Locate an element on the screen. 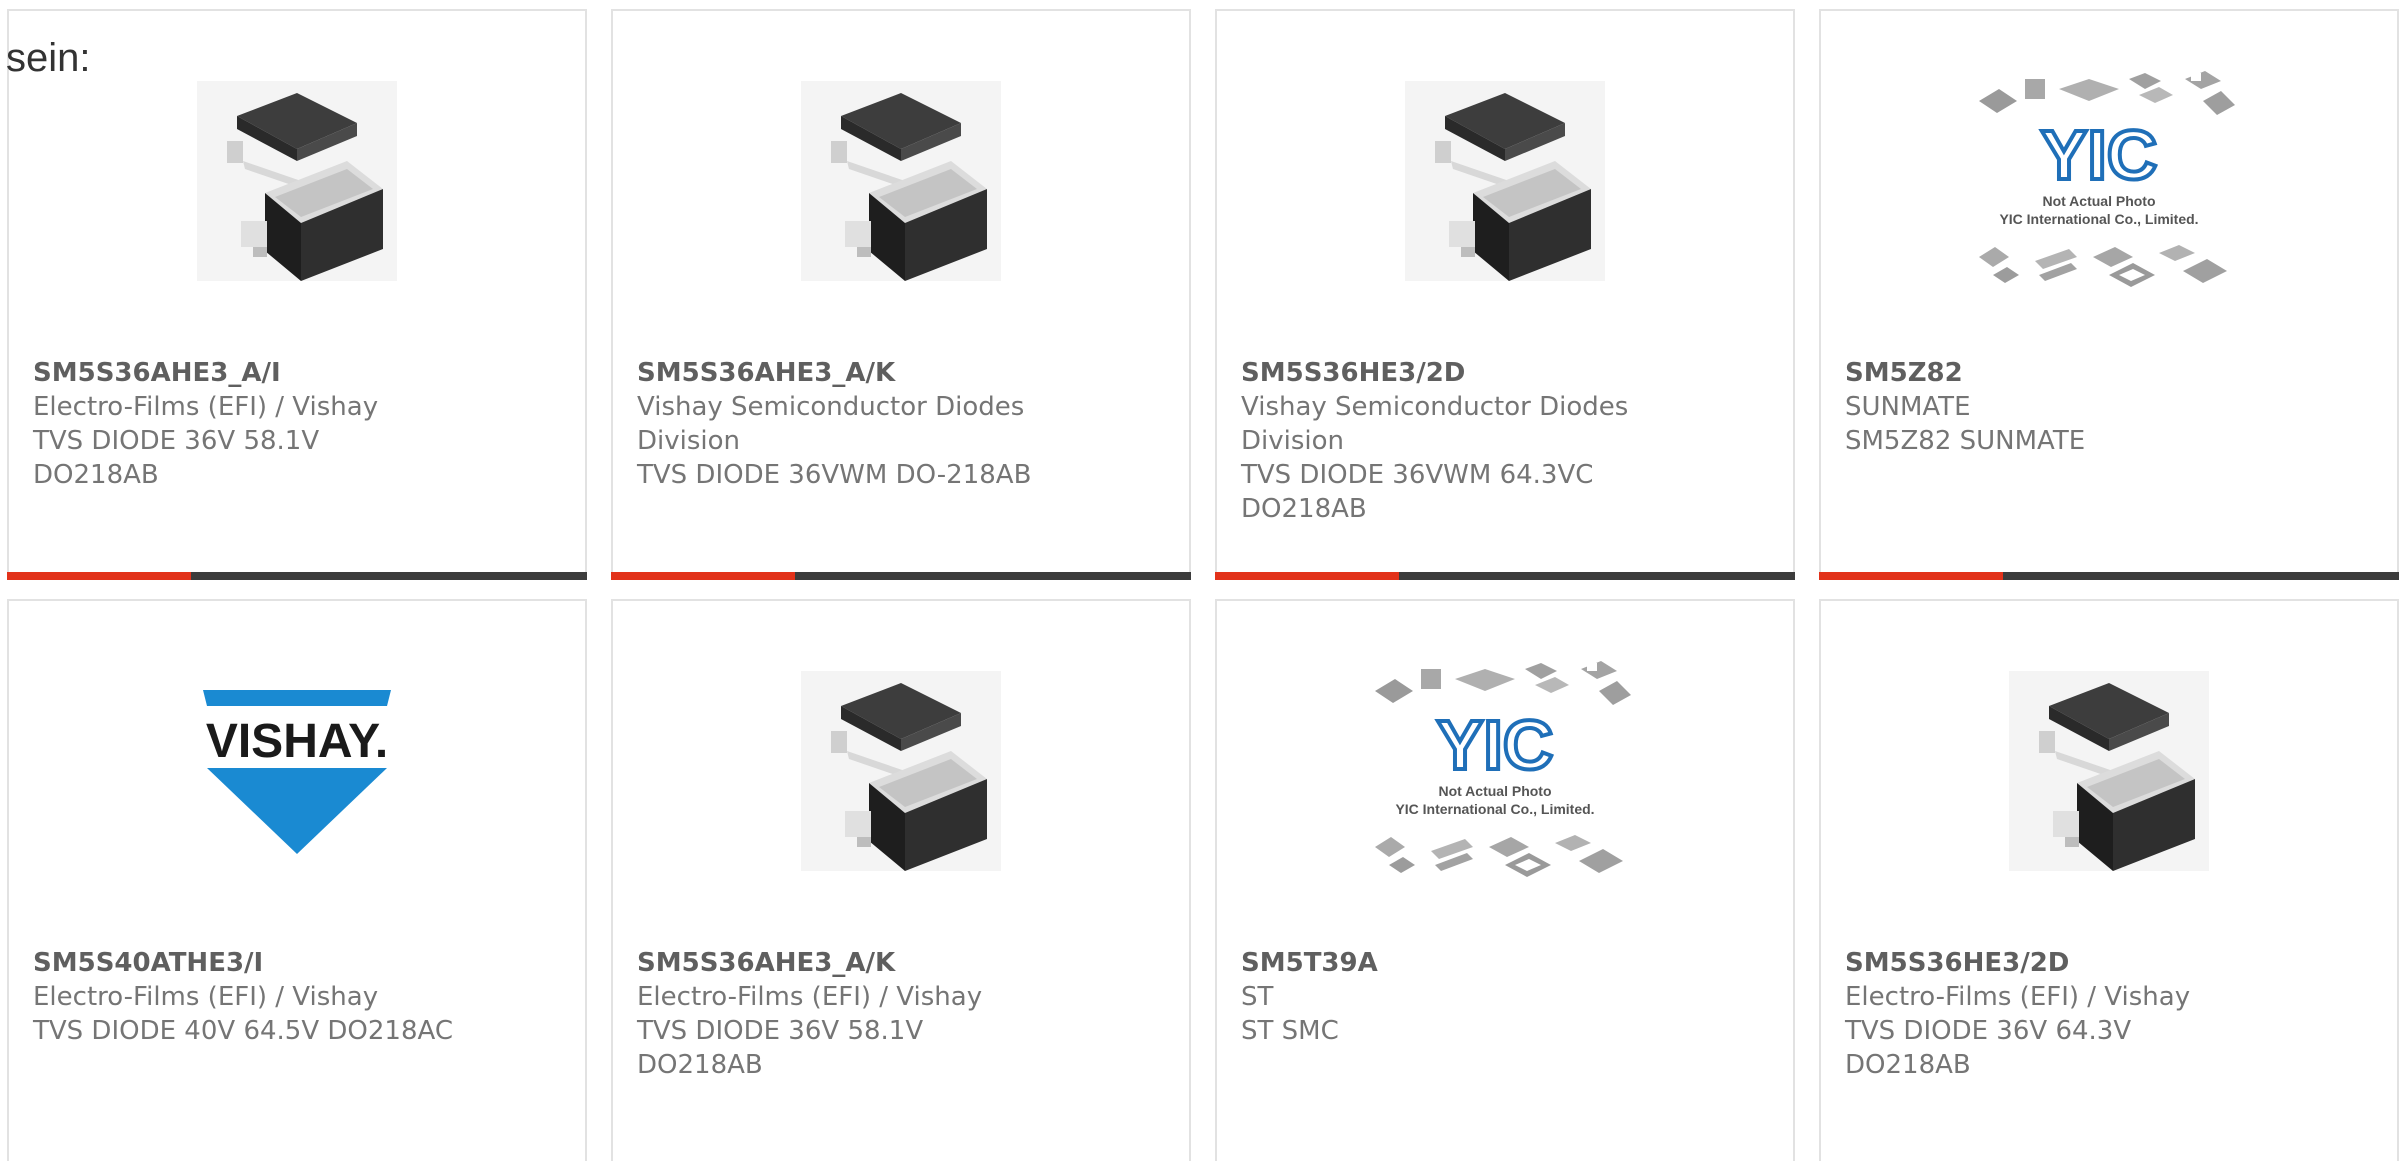 This screenshot has width=2400, height=1161. product-description: TVS DIODE 40V 64.5V DO218AC is located at coordinates (243, 1031).